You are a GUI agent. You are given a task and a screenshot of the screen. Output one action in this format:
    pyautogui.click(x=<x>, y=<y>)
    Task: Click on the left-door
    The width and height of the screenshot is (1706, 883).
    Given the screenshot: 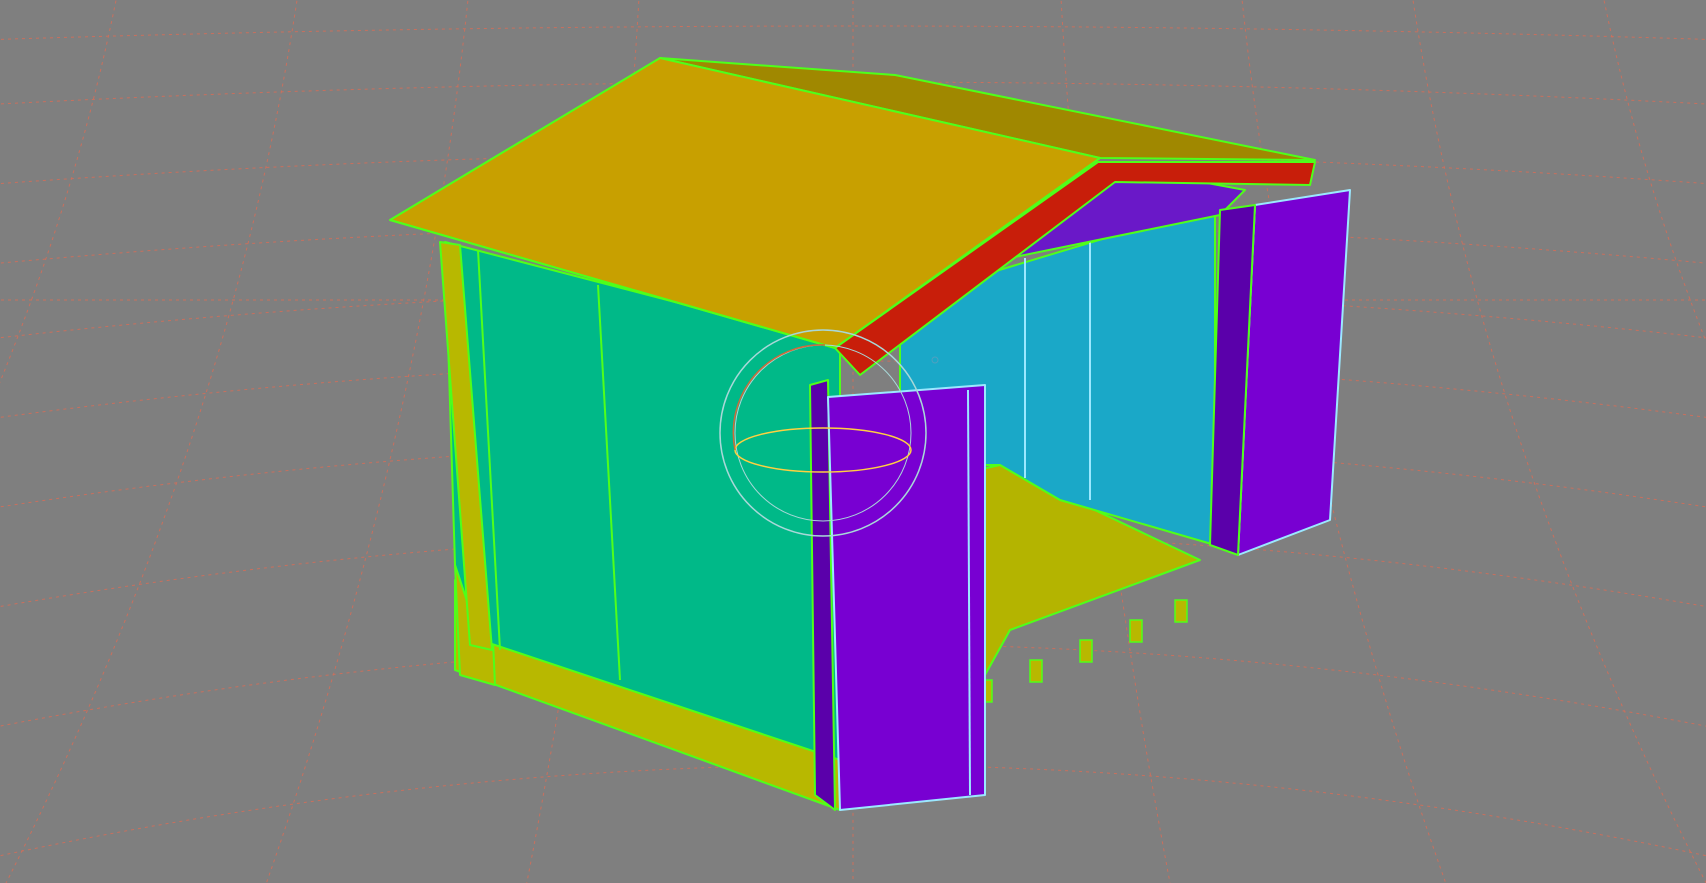 What is the action you would take?
    pyautogui.click(x=906, y=597)
    